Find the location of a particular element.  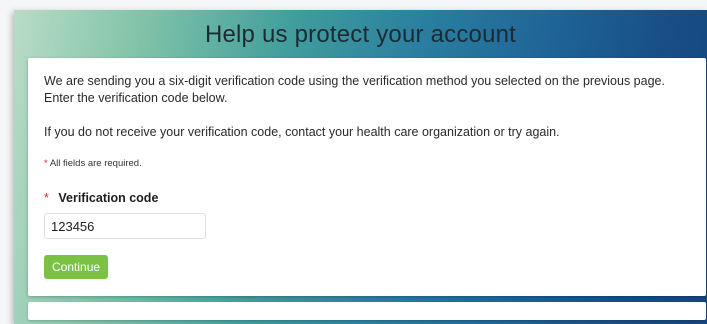

page-title: Help us protect your account is located at coordinates (360, 34).